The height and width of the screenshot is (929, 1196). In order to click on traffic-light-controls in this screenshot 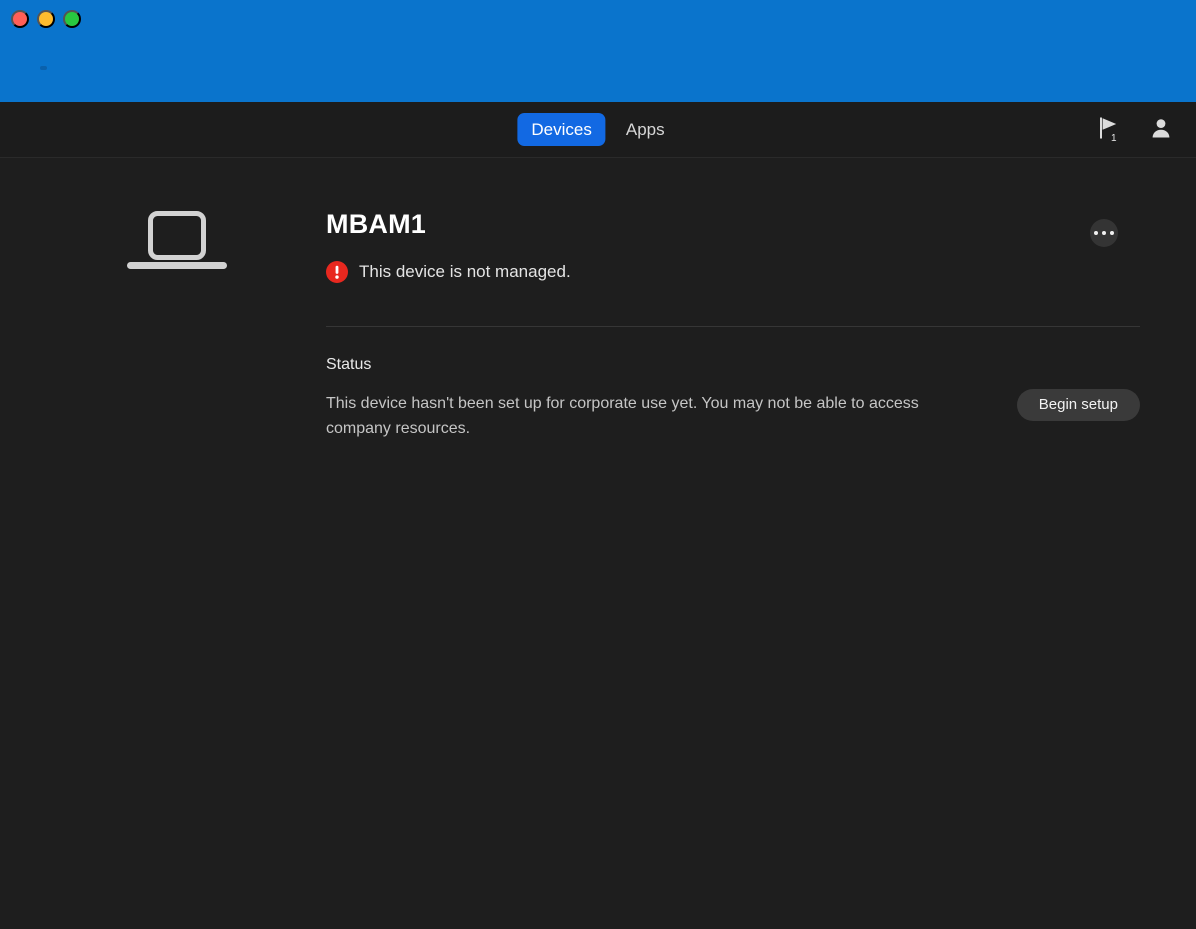, I will do `click(46, 19)`.